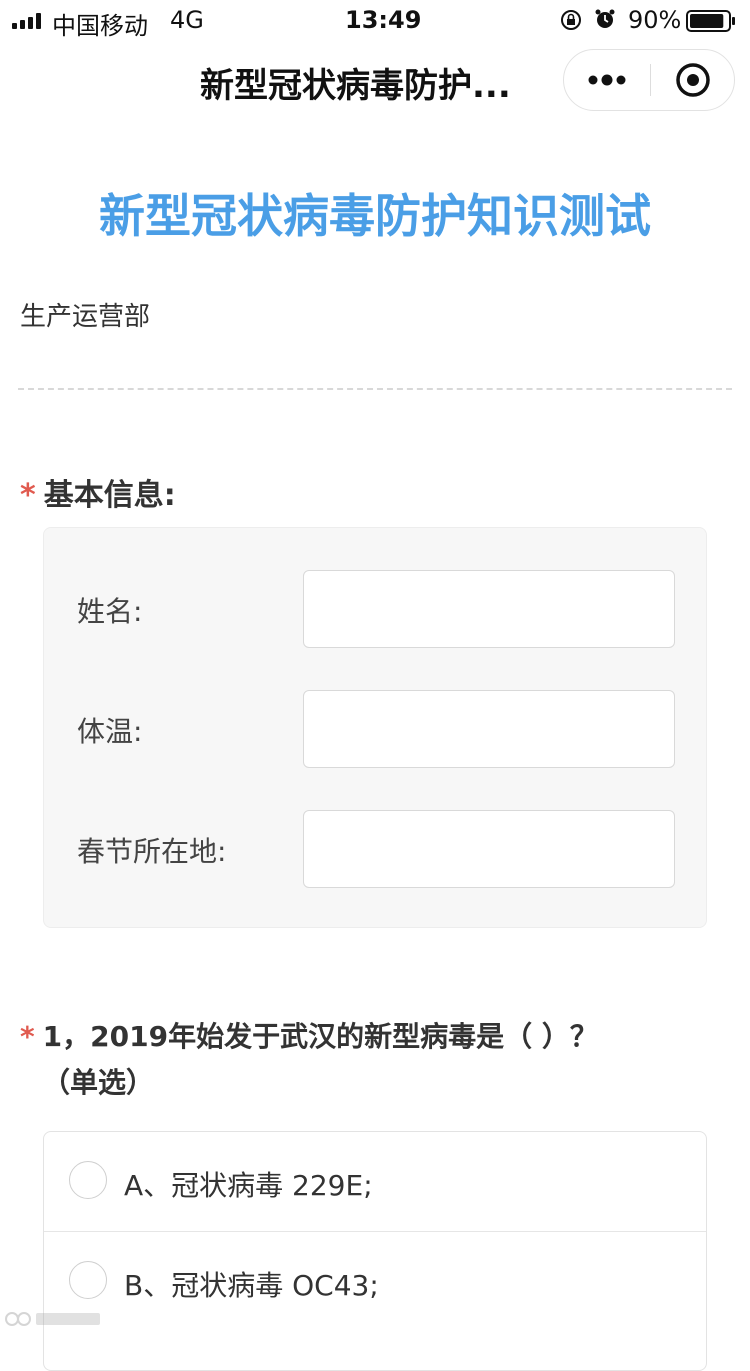 This screenshot has height=1371, width=750. I want to click on temperature-row: 体温:, so click(376, 730).